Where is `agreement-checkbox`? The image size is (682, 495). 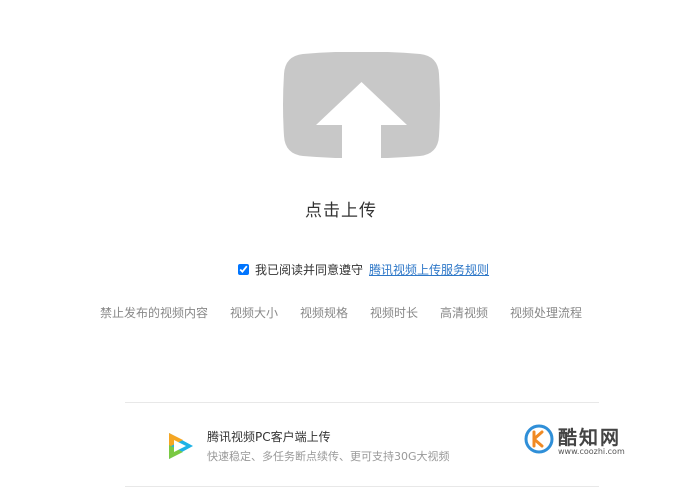
agreement-checkbox is located at coordinates (243, 269).